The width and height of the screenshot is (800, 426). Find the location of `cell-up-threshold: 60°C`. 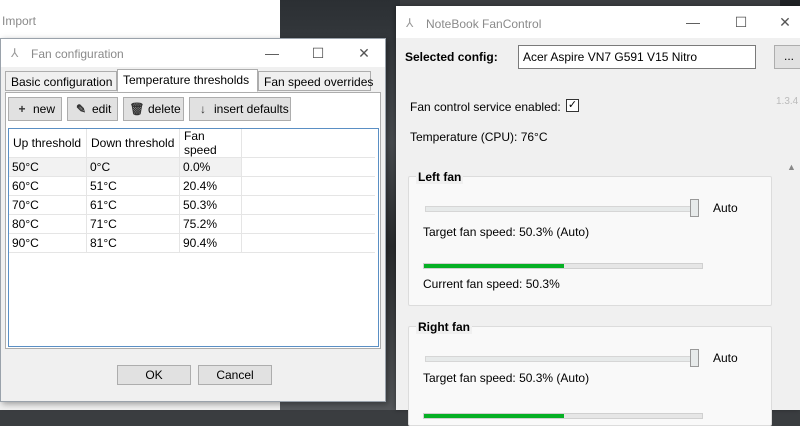

cell-up-threshold: 60°C is located at coordinates (48, 186).